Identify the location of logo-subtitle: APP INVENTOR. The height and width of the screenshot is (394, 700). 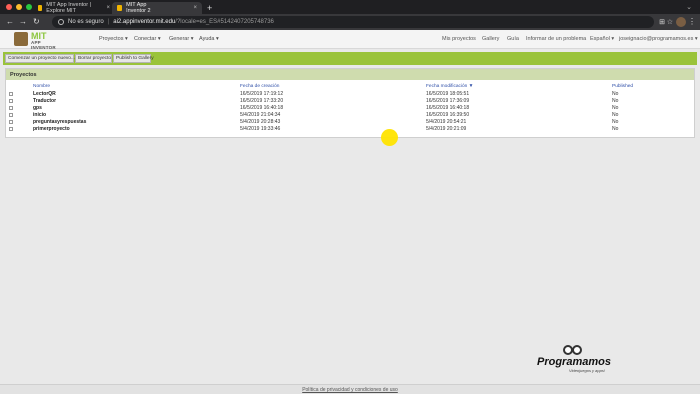
(43, 45).